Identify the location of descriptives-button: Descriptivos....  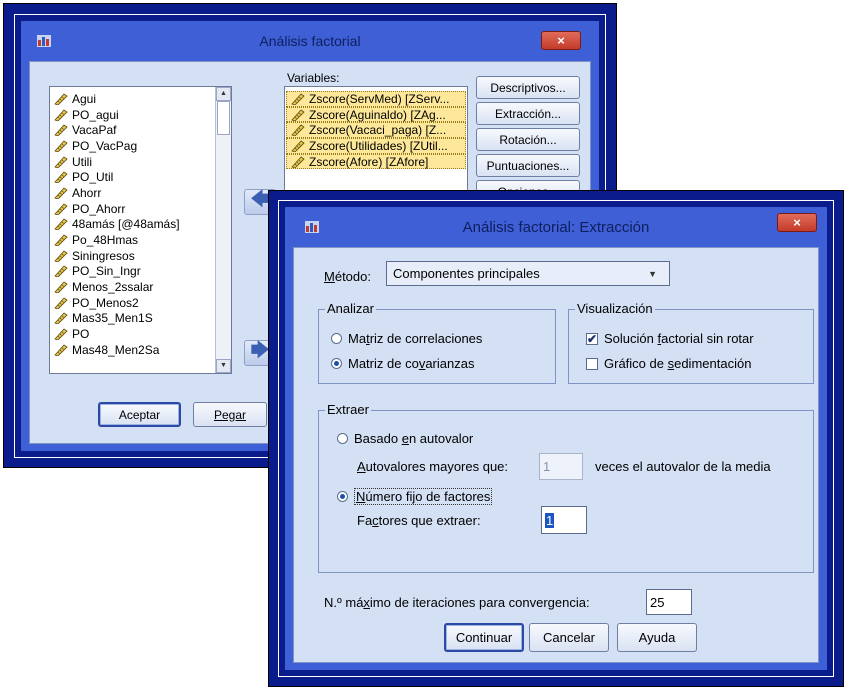
(528, 87).